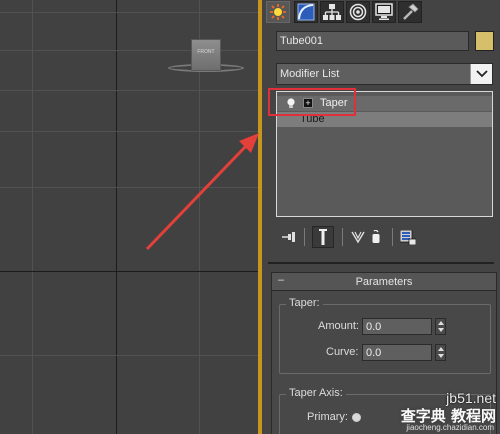 The height and width of the screenshot is (434, 500). Describe the element at coordinates (384, 74) in the screenshot. I see `modifier-list-dropdown: Modifier List` at that location.